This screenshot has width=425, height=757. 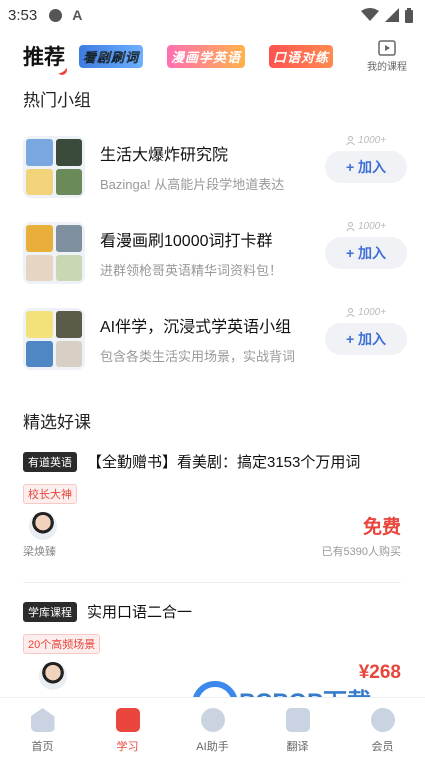 I want to click on course-badge: 校长大神, so click(x=50, y=494).